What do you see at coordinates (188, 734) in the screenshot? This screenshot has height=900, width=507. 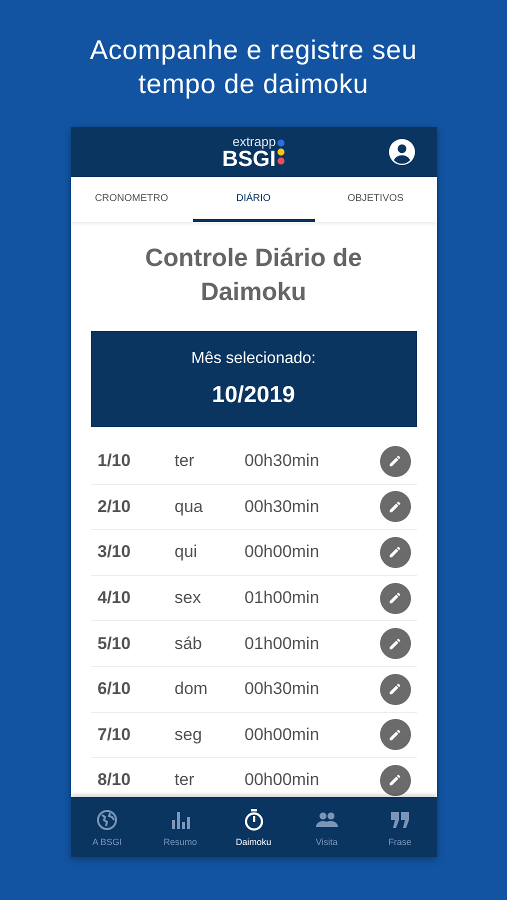 I see `weekday-cell-text: seg` at bounding box center [188, 734].